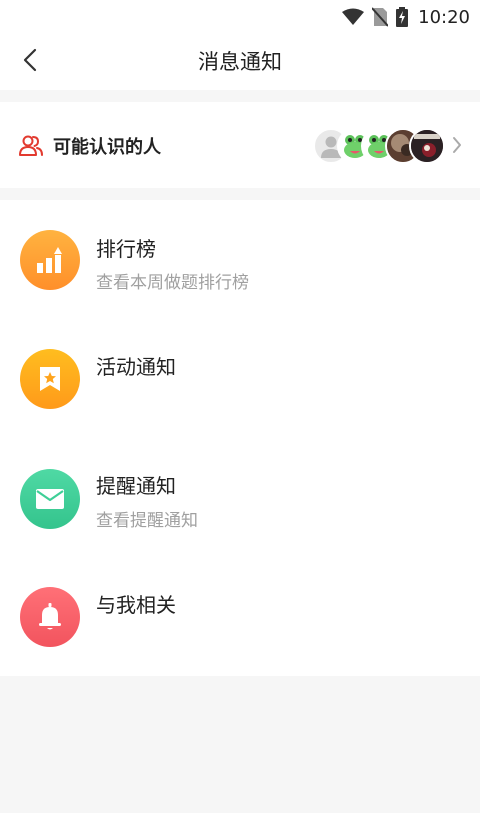 This screenshot has height=813, width=480. Describe the element at coordinates (50, 260) in the screenshot. I see `bar-chart-up-icon` at that location.